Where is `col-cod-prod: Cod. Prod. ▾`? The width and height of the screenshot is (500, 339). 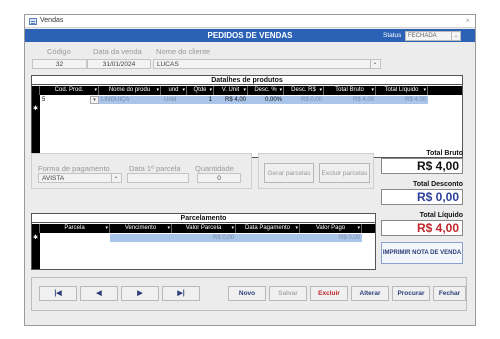
col-cod-prod: Cod. Prod. ▾ is located at coordinates (69, 90).